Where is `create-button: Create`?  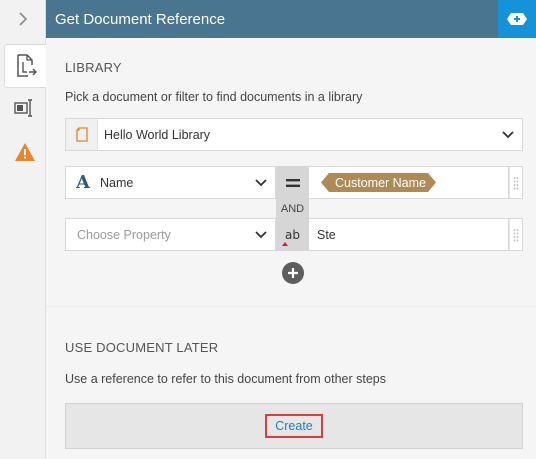
create-button: Create is located at coordinates (294, 426).